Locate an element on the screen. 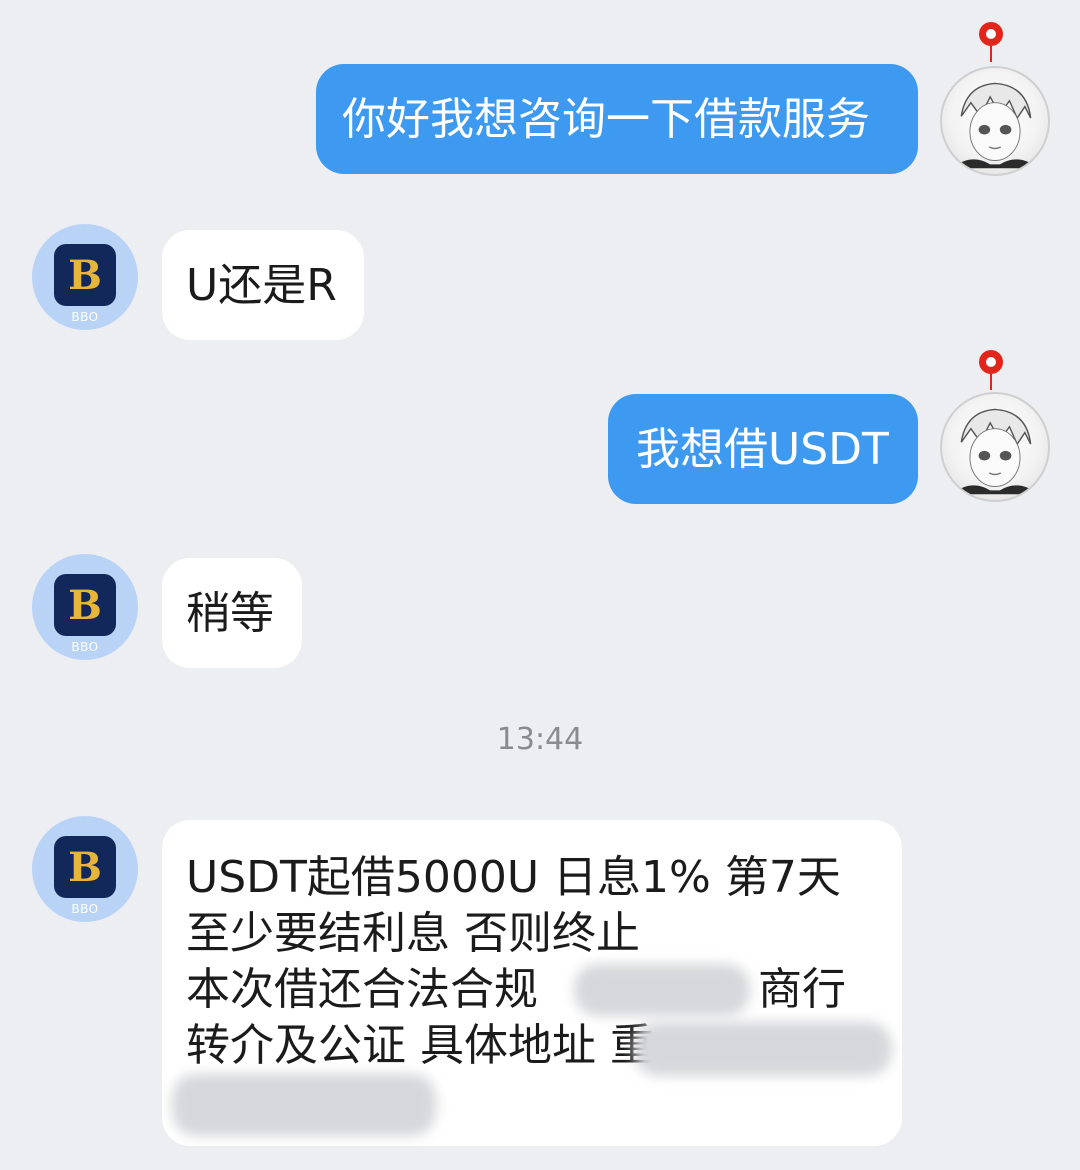  message-line: 至少要结利息 否则终止 is located at coordinates (413, 933).